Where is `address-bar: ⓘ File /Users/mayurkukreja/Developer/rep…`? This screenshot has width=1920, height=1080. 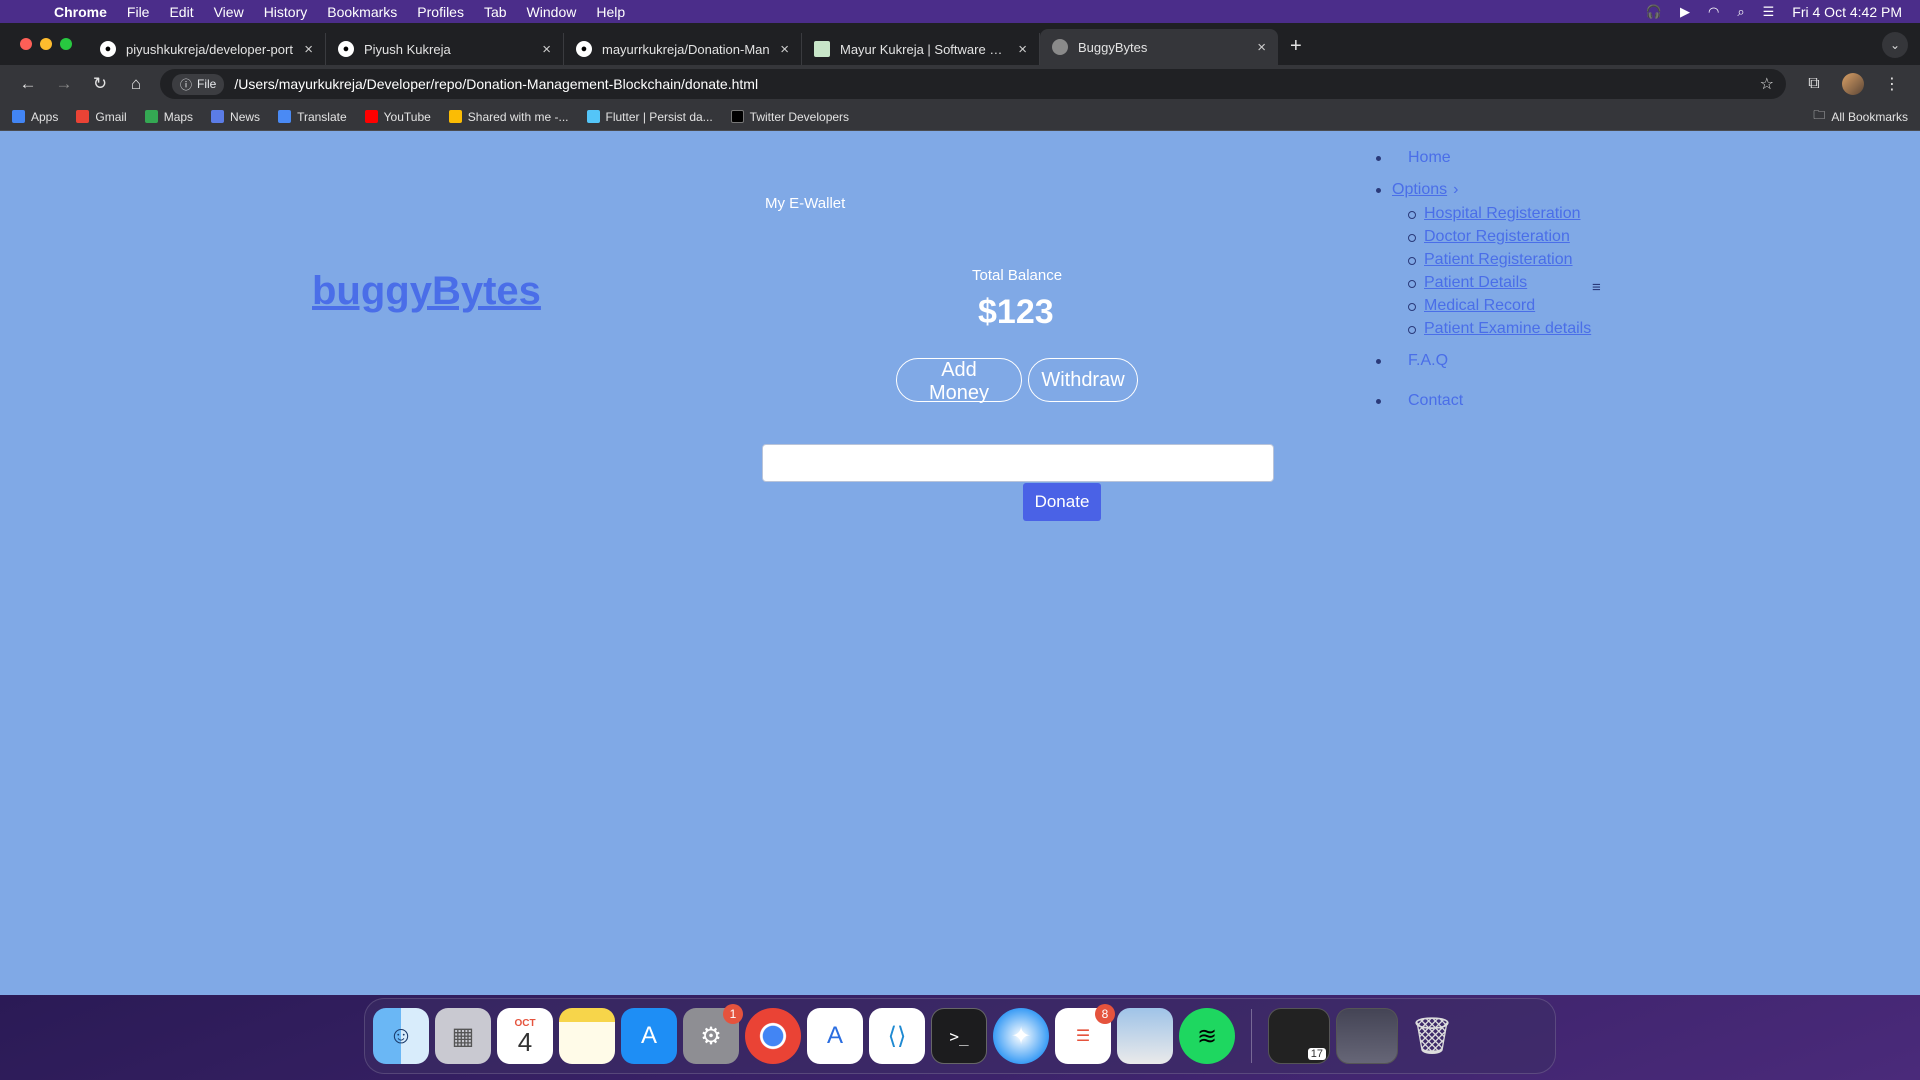
address-bar: ⓘ File /Users/mayurkukreja/Developer/rep… is located at coordinates (973, 84).